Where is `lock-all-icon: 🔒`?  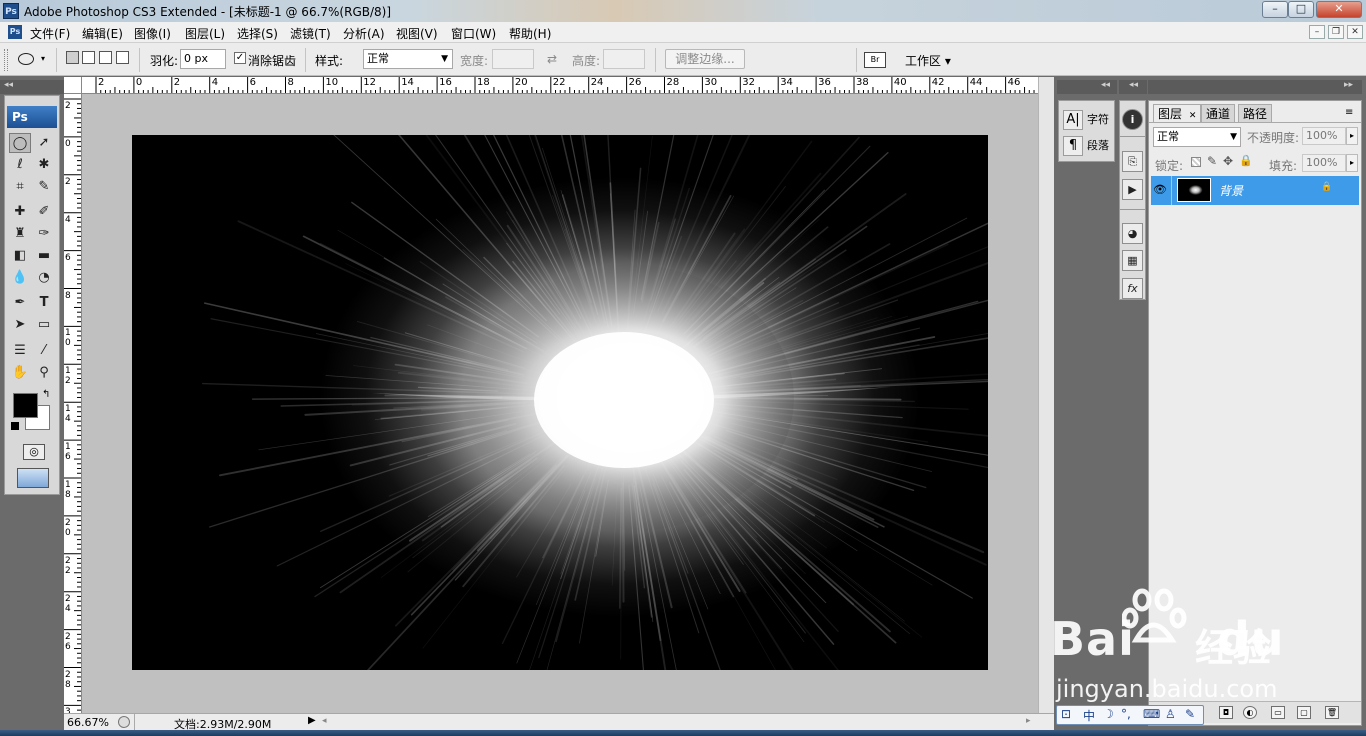 lock-all-icon: 🔒 is located at coordinates (1246, 160).